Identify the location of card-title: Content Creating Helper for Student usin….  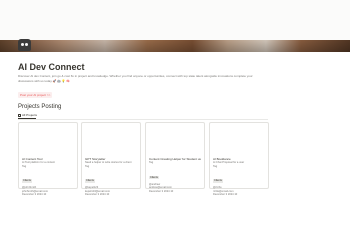
(175, 159).